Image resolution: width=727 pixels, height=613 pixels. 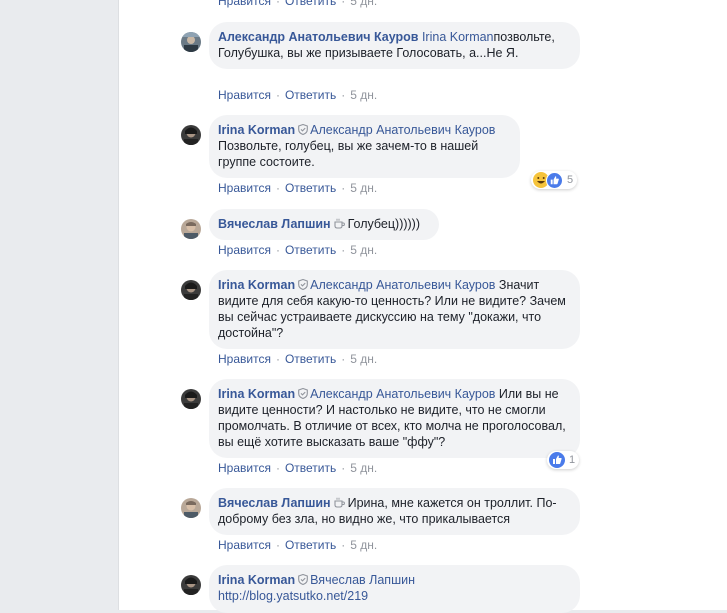 I want to click on comment-text: Голубец)))))), so click(x=384, y=224).